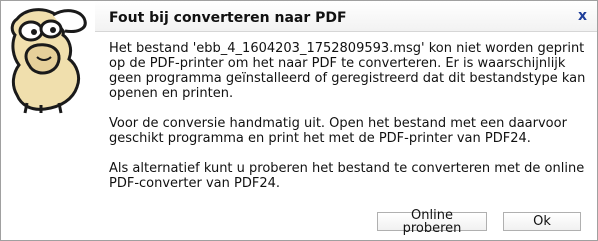 This screenshot has height=241, width=598. What do you see at coordinates (542, 221) in the screenshot?
I see `ok-button: Ok` at bounding box center [542, 221].